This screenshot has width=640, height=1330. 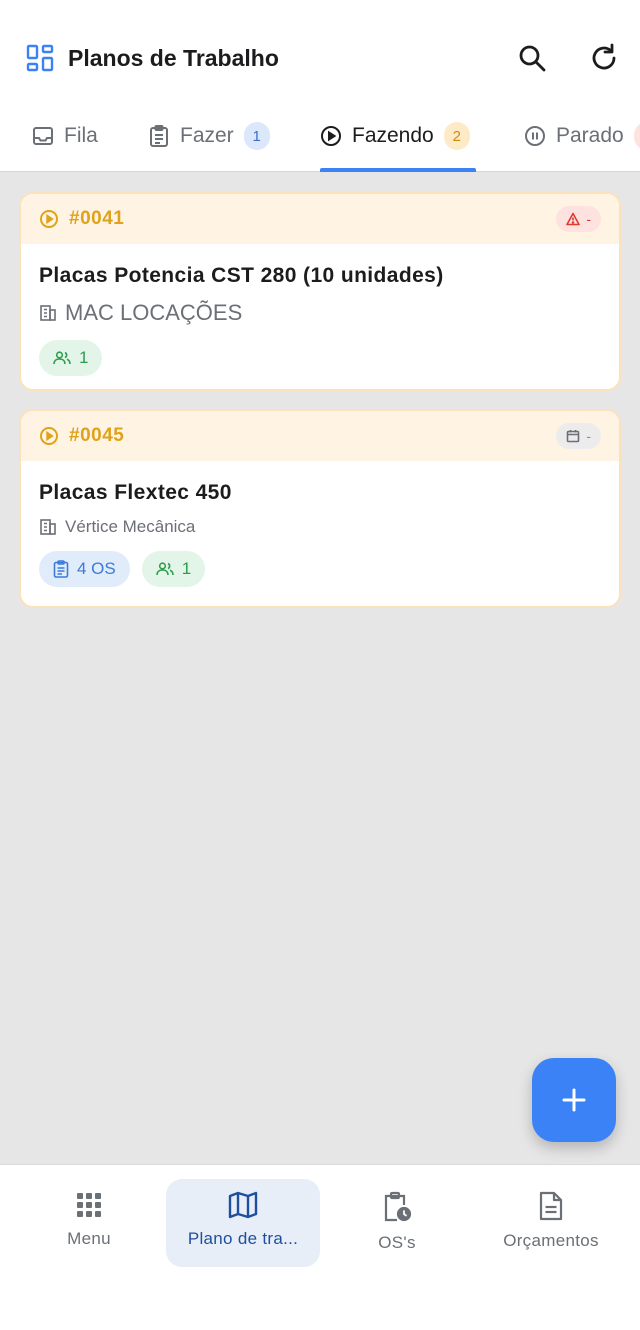 What do you see at coordinates (154, 312) in the screenshot?
I see `client-name: MAC LOCAÇÕES` at bounding box center [154, 312].